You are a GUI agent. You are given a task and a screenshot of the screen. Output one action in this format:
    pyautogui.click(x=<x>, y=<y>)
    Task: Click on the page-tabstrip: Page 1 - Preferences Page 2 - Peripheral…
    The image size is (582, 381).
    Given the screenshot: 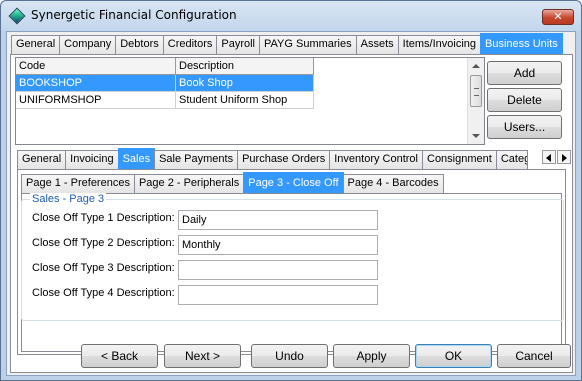 What is the action you would take?
    pyautogui.click(x=232, y=182)
    